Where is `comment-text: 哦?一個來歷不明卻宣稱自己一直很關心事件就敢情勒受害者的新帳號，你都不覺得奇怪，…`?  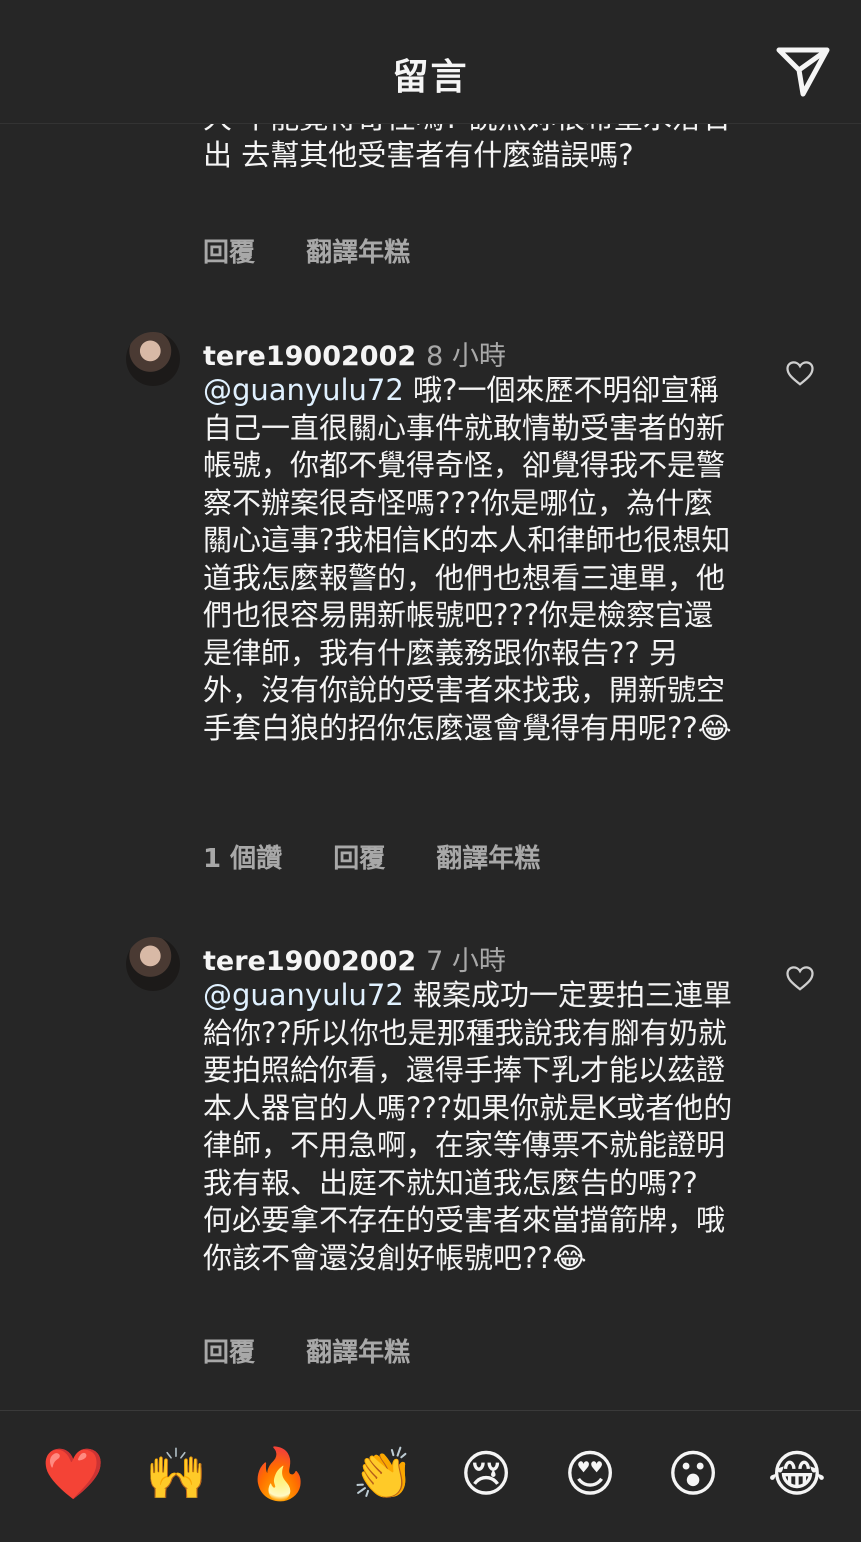
comment-text: 哦?一個來歷不明卻宣稱自己一直很關心事件就敢情勒受害者的新帳號，你都不覺得奇怪，… is located at coordinates (467, 559).